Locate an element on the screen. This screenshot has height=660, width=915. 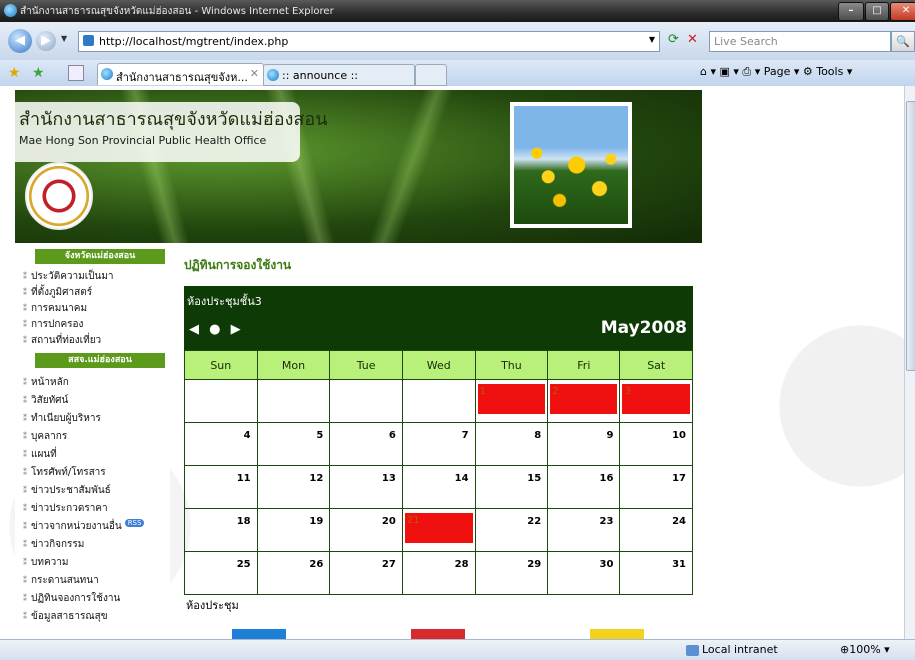
maximize-button: □ is located at coordinates (877, 11).